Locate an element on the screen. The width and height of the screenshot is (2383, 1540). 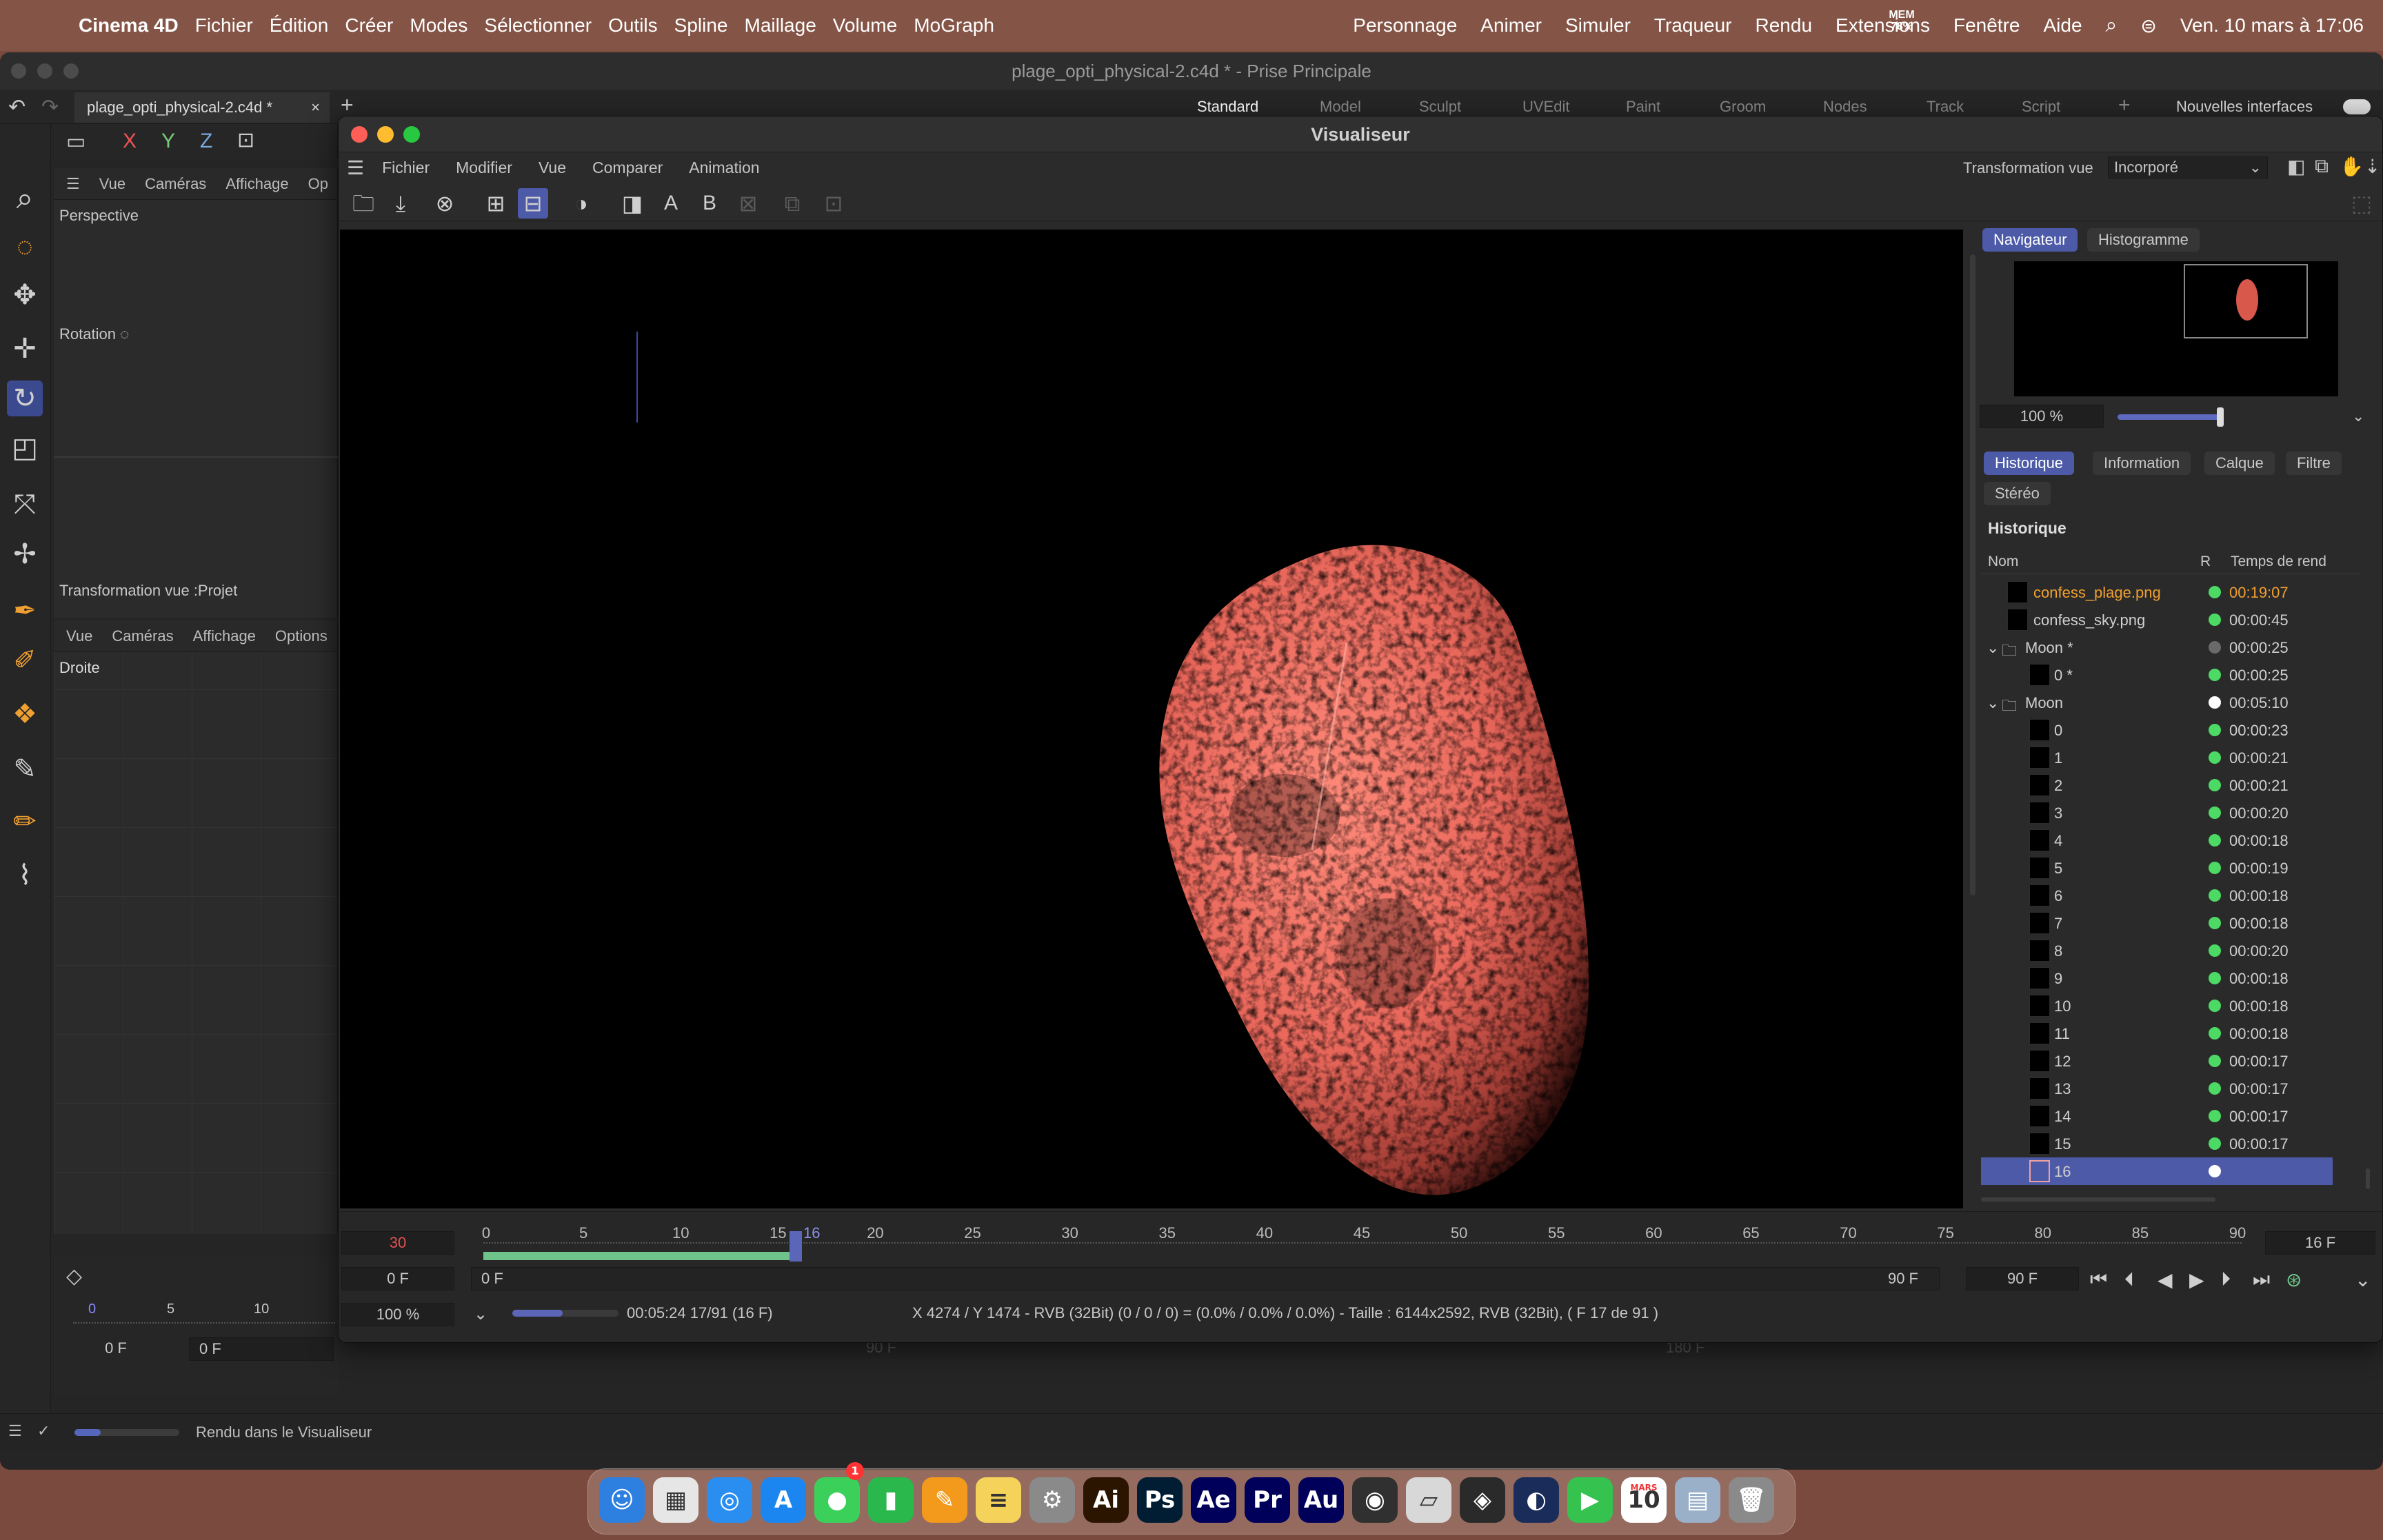
history-row: 1 00:00:21 is located at coordinates (2157, 758).